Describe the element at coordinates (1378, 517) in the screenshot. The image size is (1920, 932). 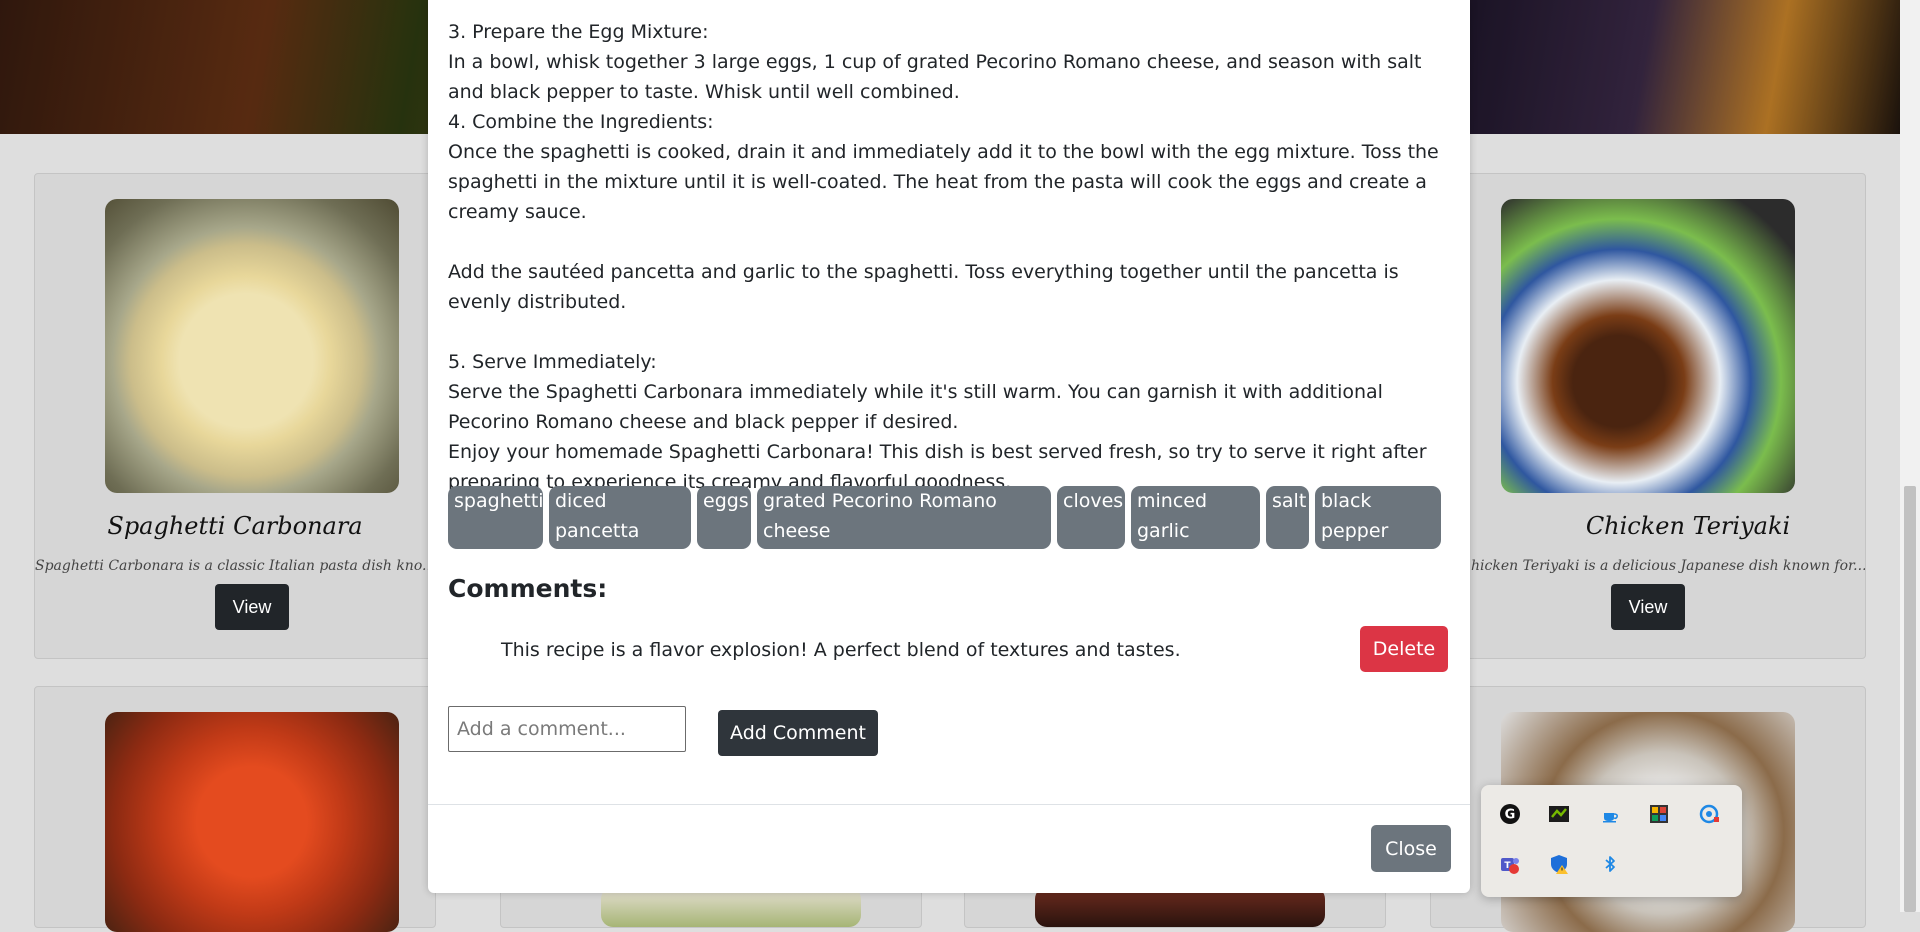
I see `ingredient-tag: black pepper` at that location.